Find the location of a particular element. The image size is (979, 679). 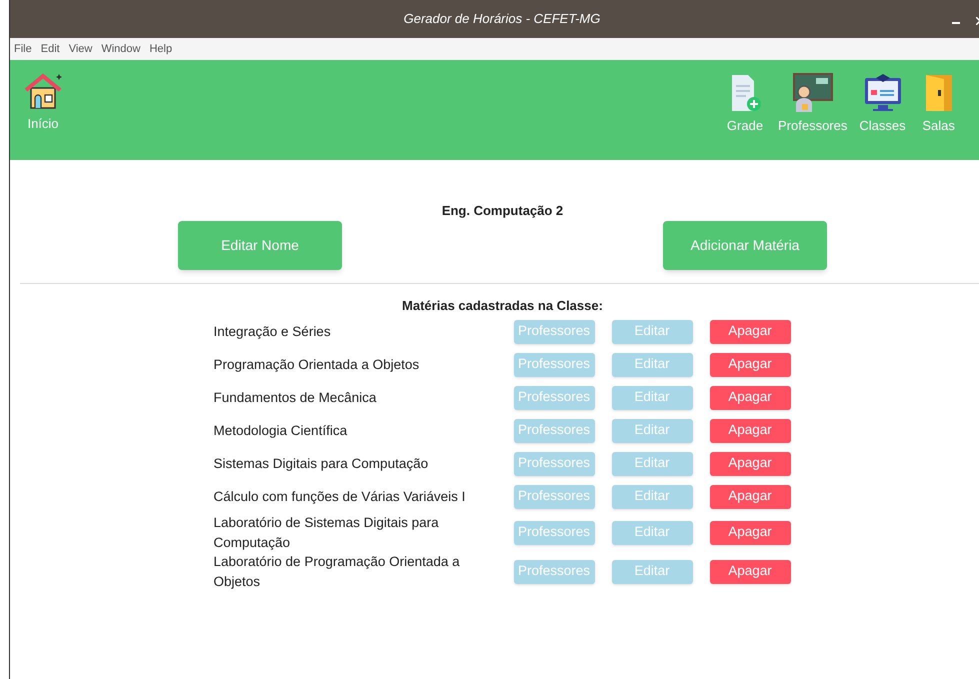

subject-name: Fundamentos de Mecânica is located at coordinates (296, 397).